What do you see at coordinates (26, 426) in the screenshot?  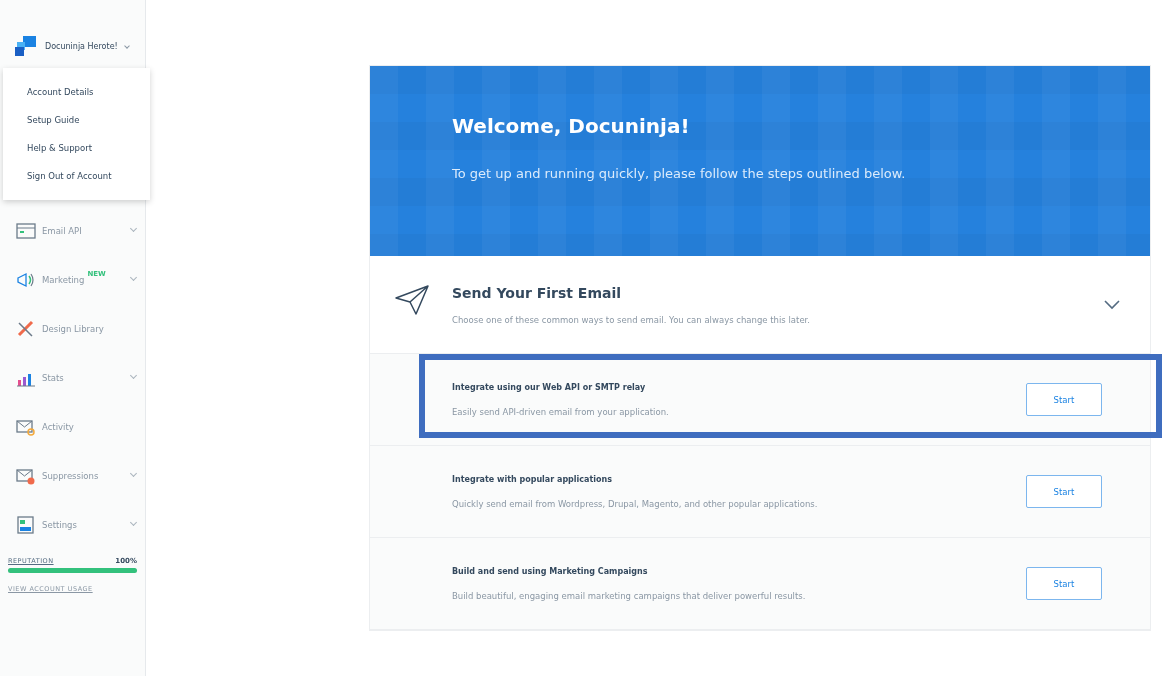 I see `envelope-icon` at bounding box center [26, 426].